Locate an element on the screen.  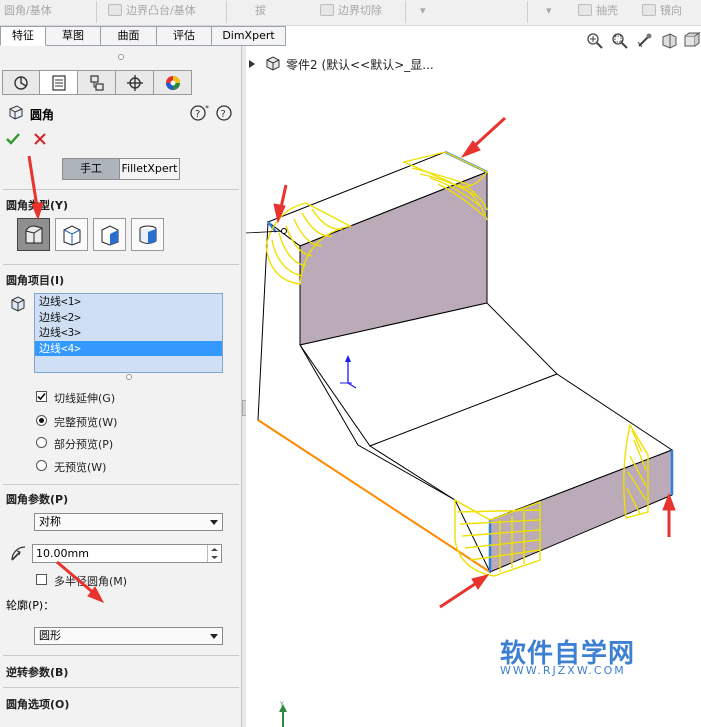
toolbar-item-draft: 拔 is located at coordinates (260, 11).